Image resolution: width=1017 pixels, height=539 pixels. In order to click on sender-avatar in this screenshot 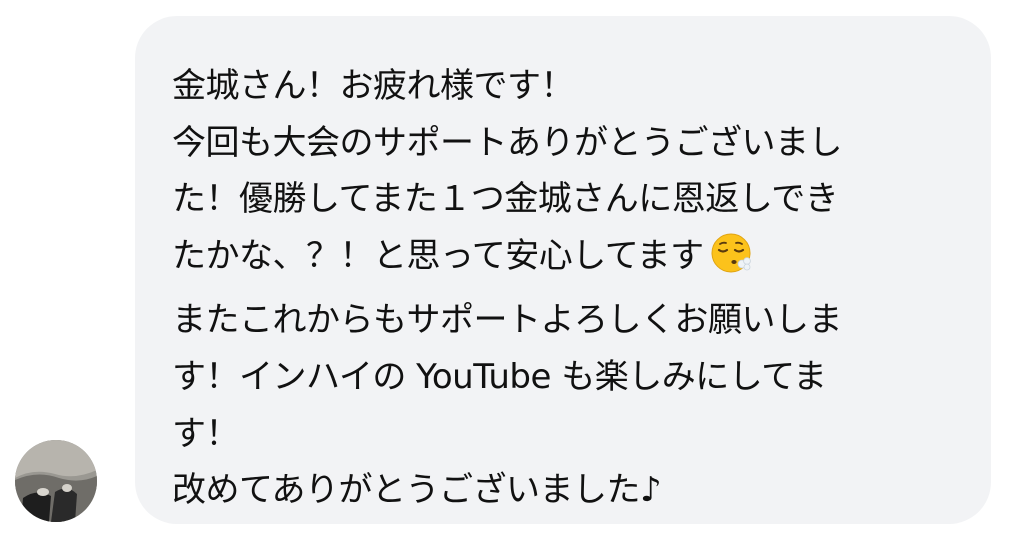, I will do `click(56, 481)`.